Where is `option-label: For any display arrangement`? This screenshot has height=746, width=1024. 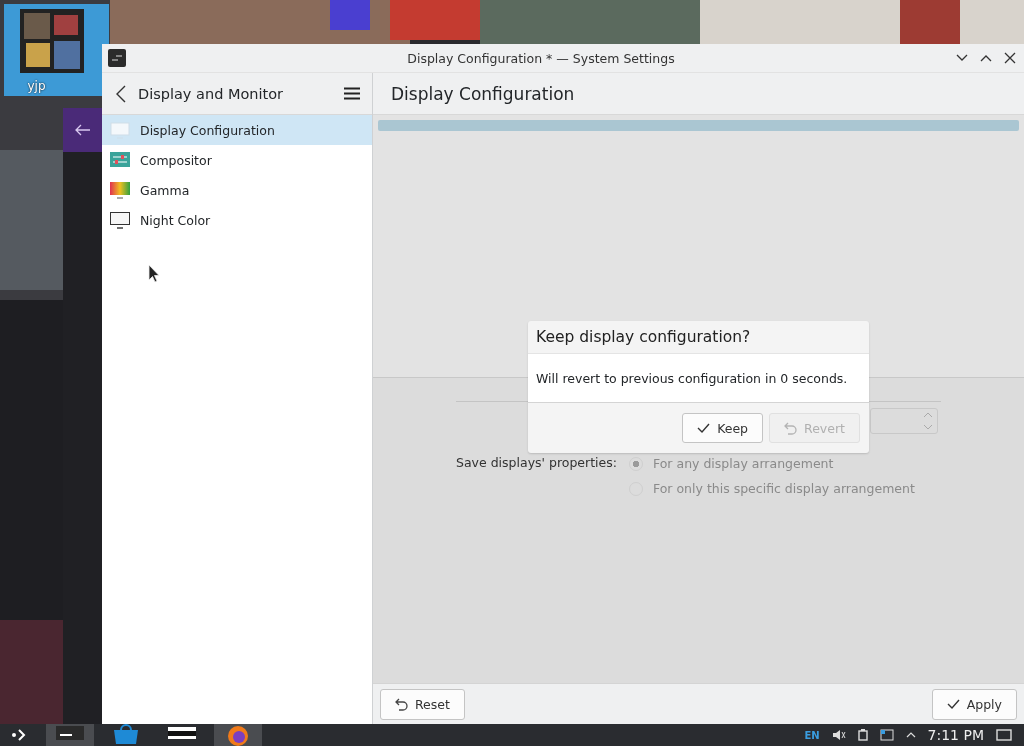
option-label: For any display arrangement is located at coordinates (743, 463).